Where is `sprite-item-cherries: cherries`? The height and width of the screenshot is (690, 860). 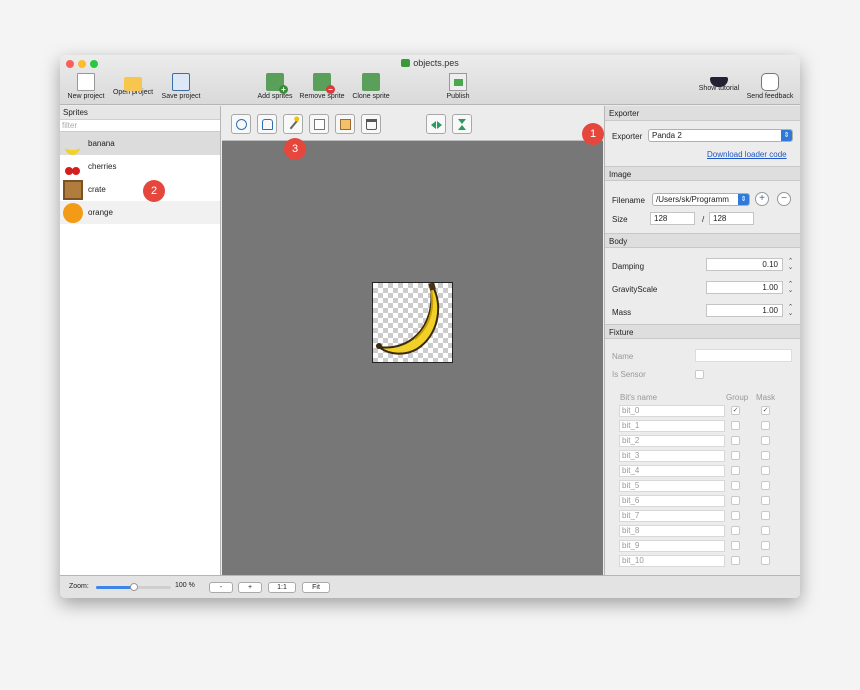
sprite-item-cherries: cherries is located at coordinates (140, 166).